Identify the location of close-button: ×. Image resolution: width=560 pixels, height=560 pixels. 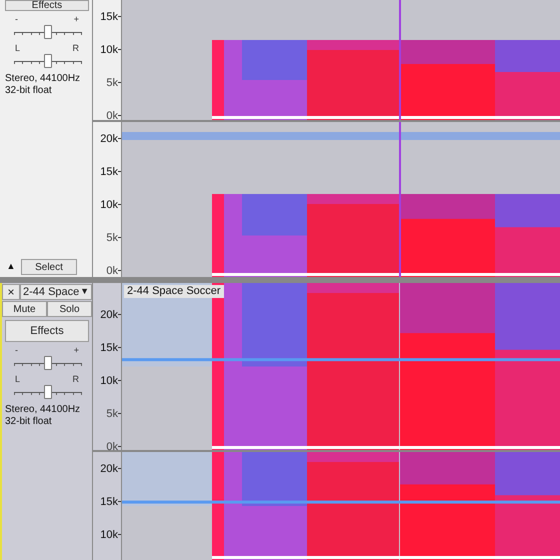
(11, 292).